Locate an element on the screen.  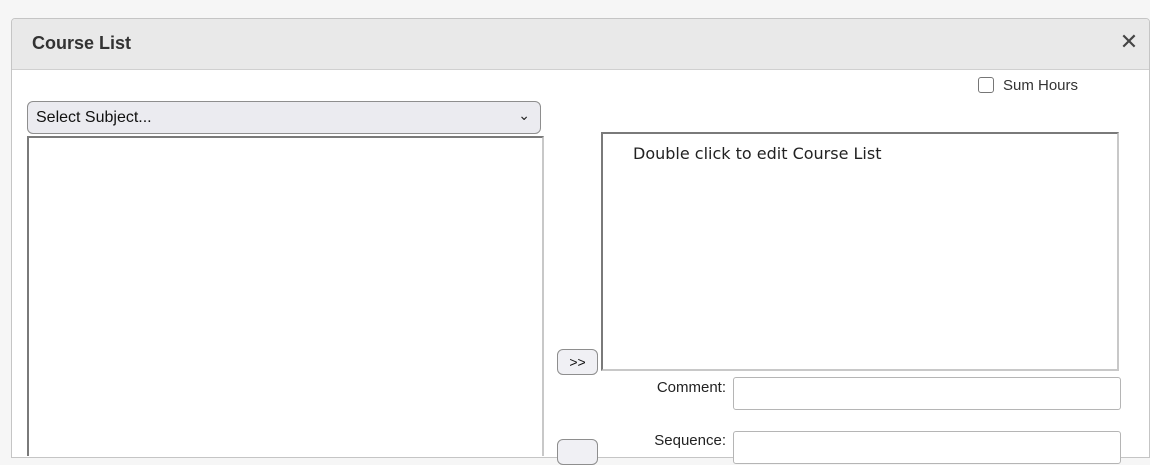
select-subject-dropdown: Select Subject... ⌄ is located at coordinates (284, 117).